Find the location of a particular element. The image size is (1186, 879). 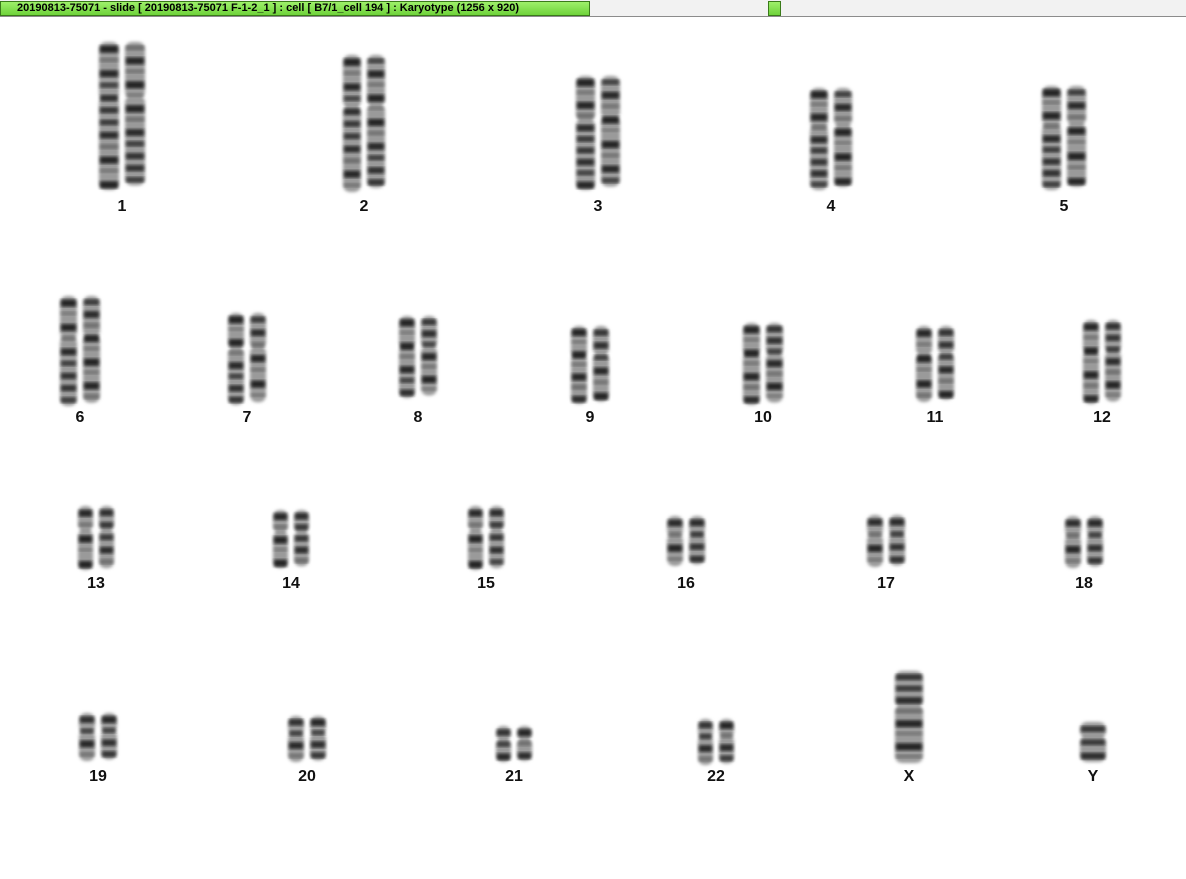

chromosome-pair-x is located at coordinates (909, 717).